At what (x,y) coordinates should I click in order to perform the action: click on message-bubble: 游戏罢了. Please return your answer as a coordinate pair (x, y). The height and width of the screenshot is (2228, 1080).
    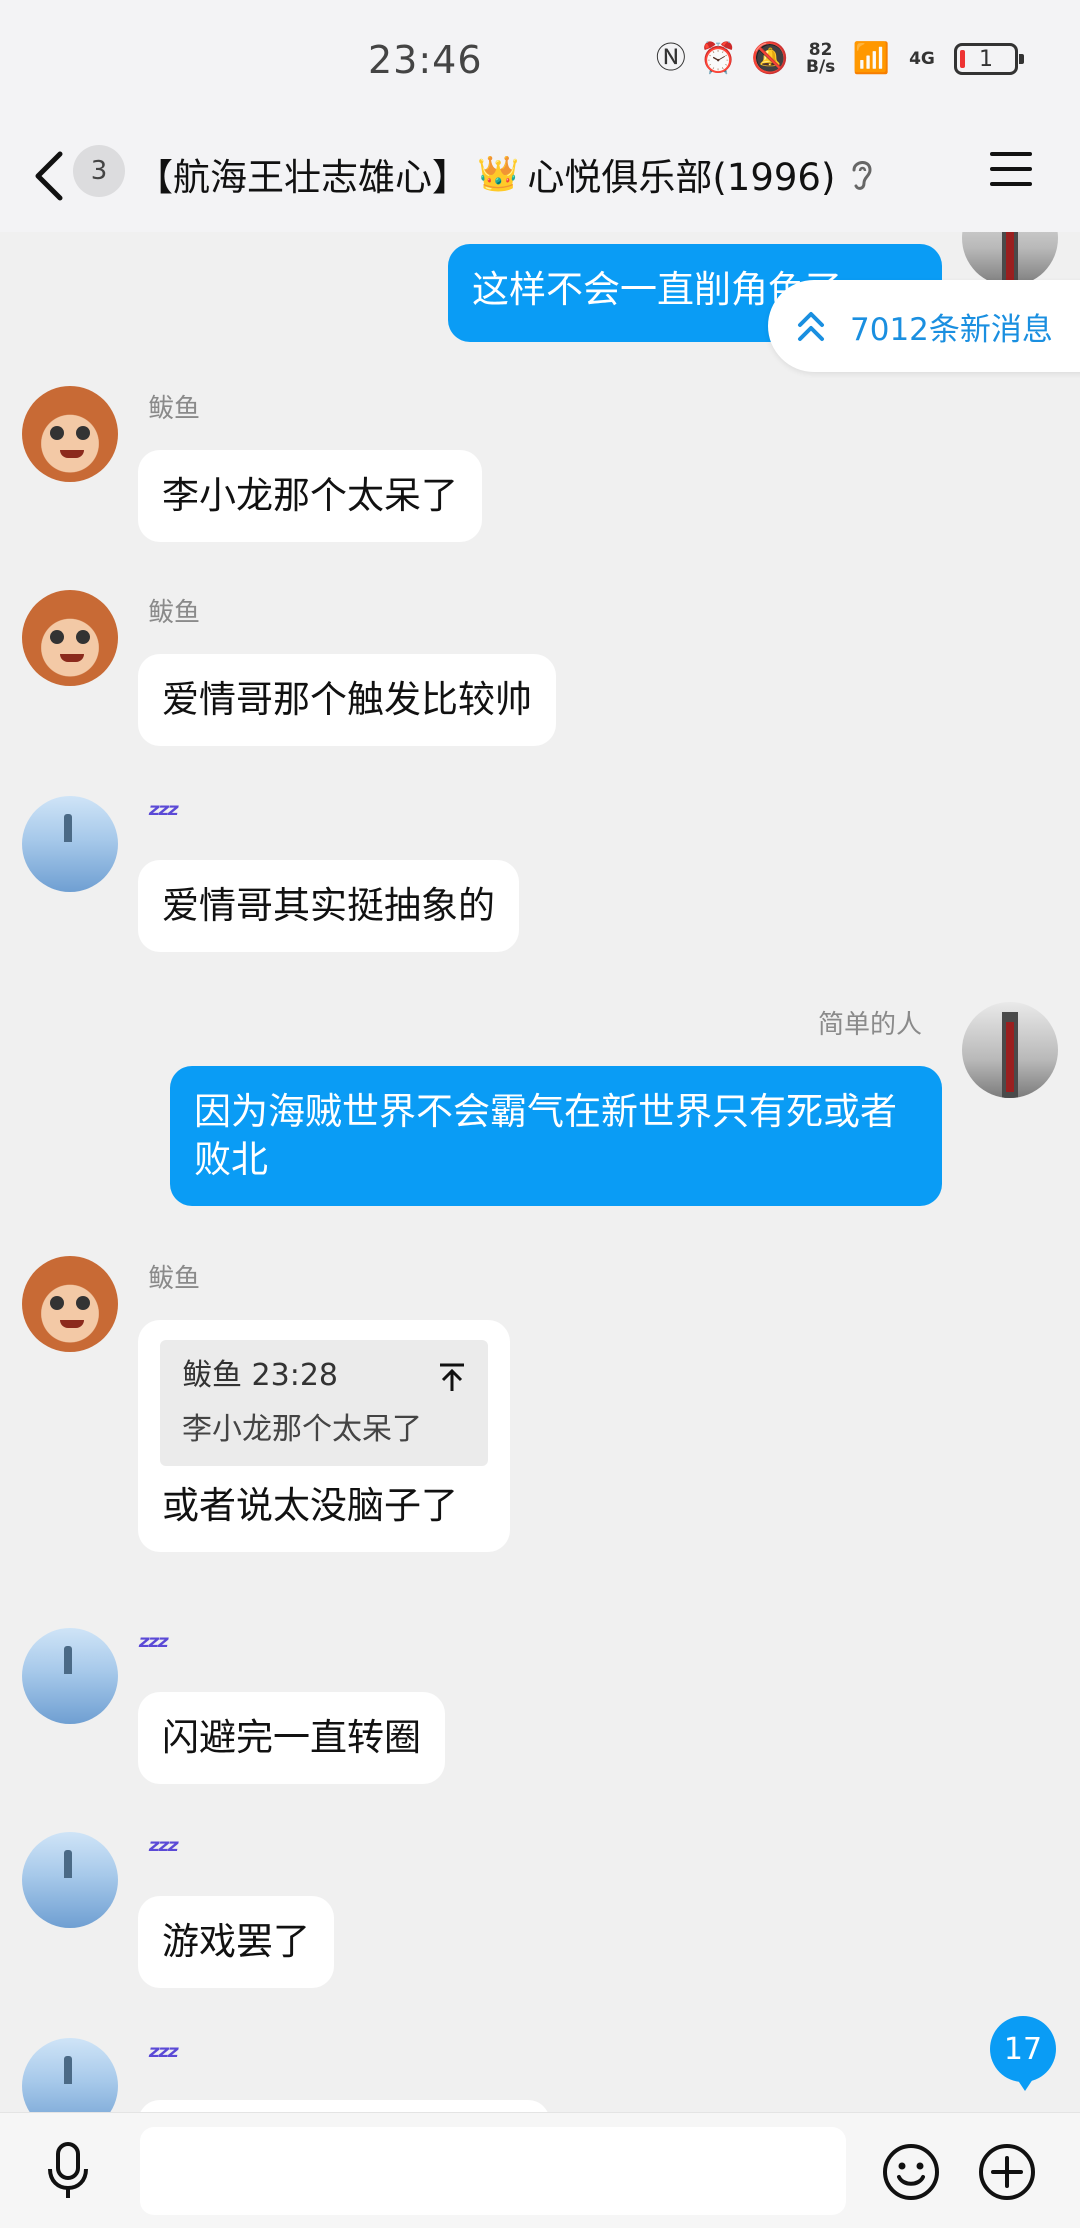
    Looking at the image, I should click on (236, 1942).